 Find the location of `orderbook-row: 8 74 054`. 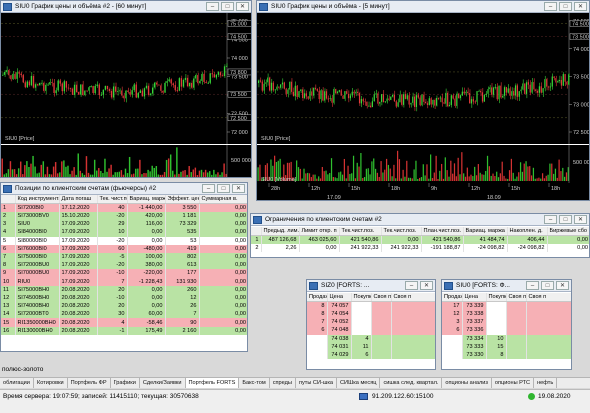

orderbook-row: 8 74 054 is located at coordinates (371, 314).